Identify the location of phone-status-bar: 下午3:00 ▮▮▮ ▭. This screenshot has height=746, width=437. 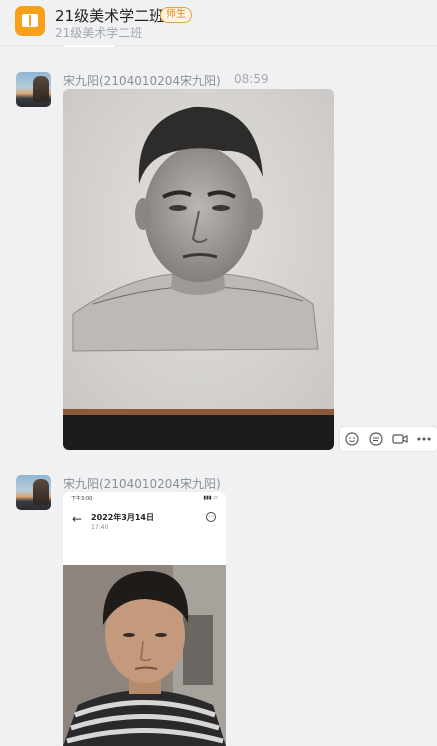
(144, 498).